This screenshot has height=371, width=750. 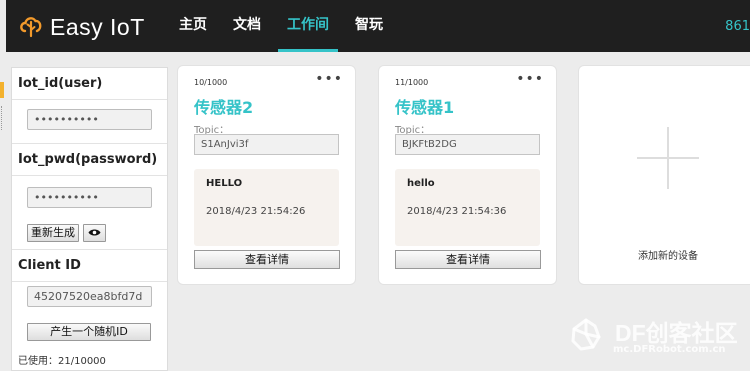 What do you see at coordinates (467, 144) in the screenshot?
I see `topic-field: BJKFtB2DG` at bounding box center [467, 144].